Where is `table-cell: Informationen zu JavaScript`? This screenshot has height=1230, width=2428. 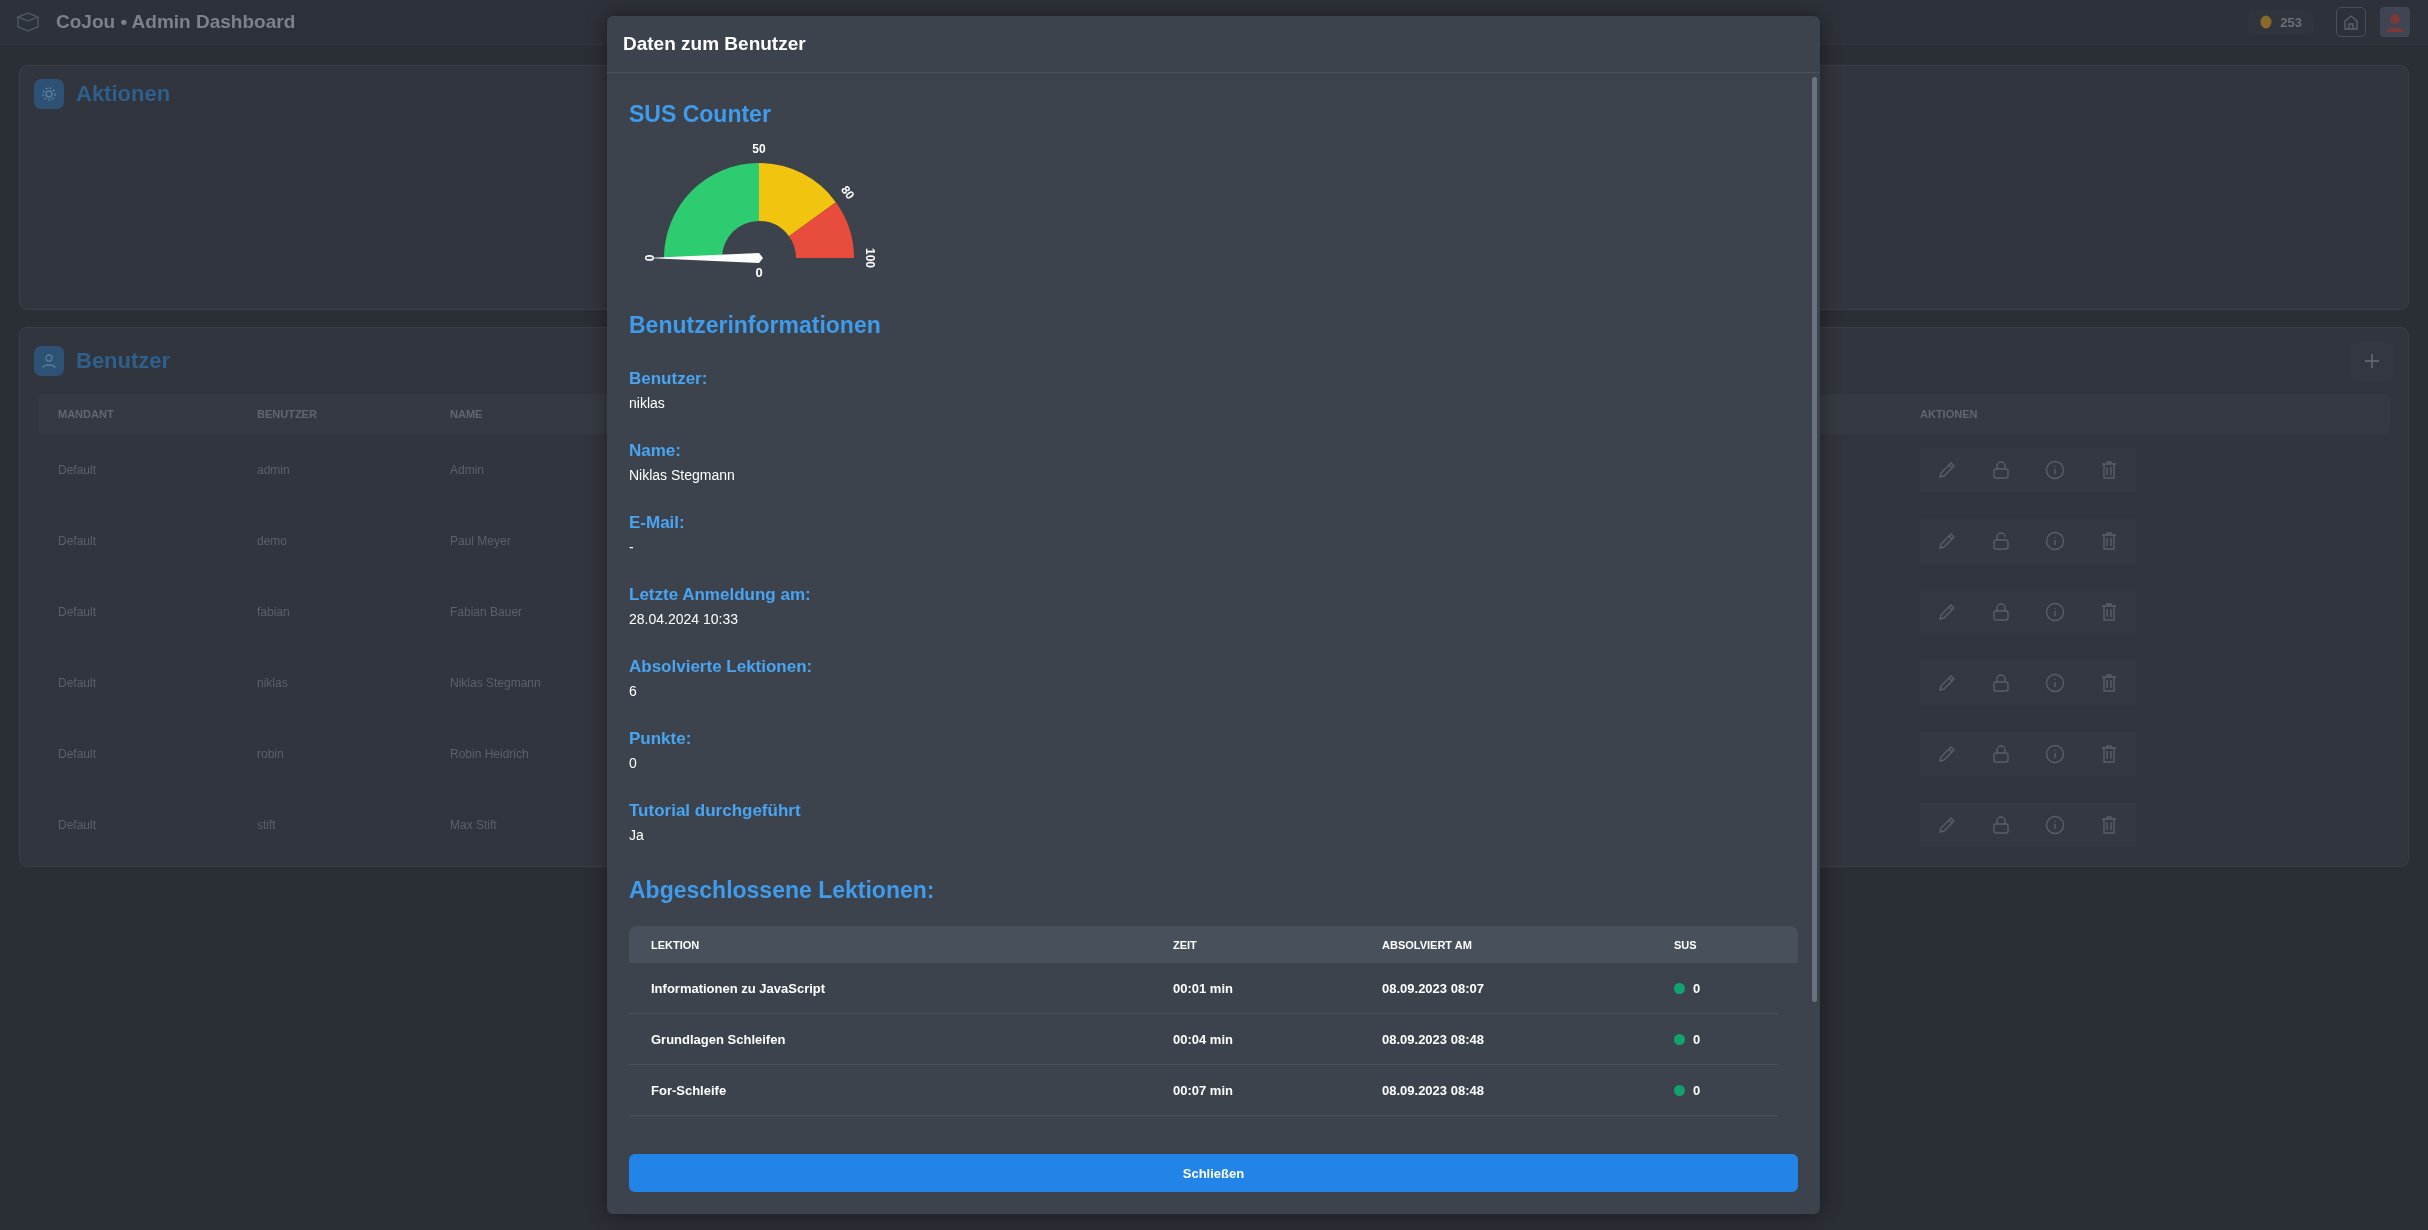 table-cell: Informationen zu JavaScript is located at coordinates (738, 988).